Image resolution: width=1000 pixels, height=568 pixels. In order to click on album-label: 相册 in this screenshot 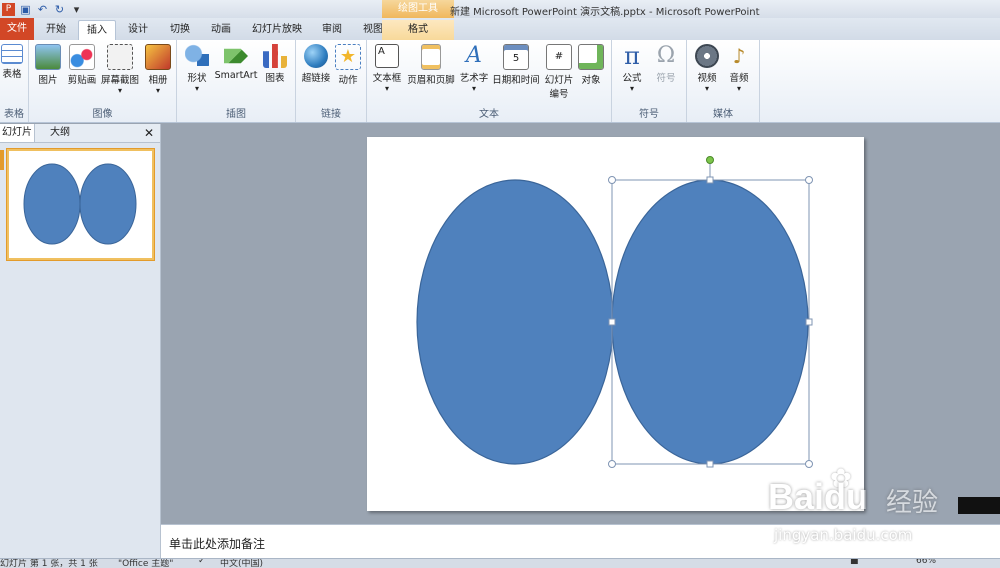, I will do `click(158, 80)`.